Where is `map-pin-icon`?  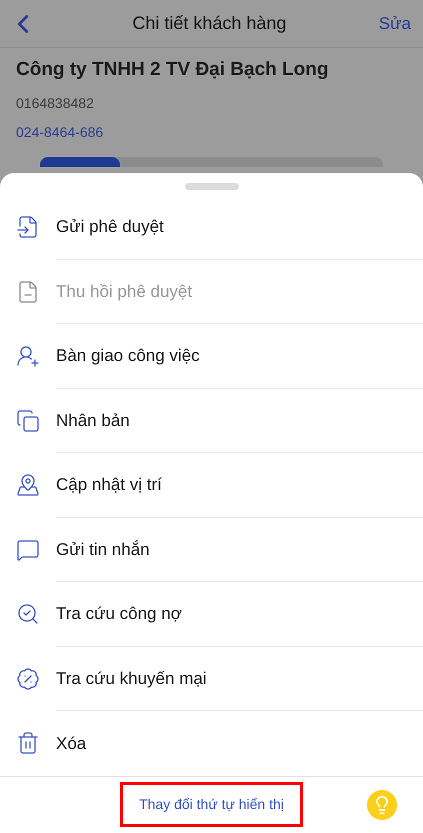
map-pin-icon is located at coordinates (28, 485).